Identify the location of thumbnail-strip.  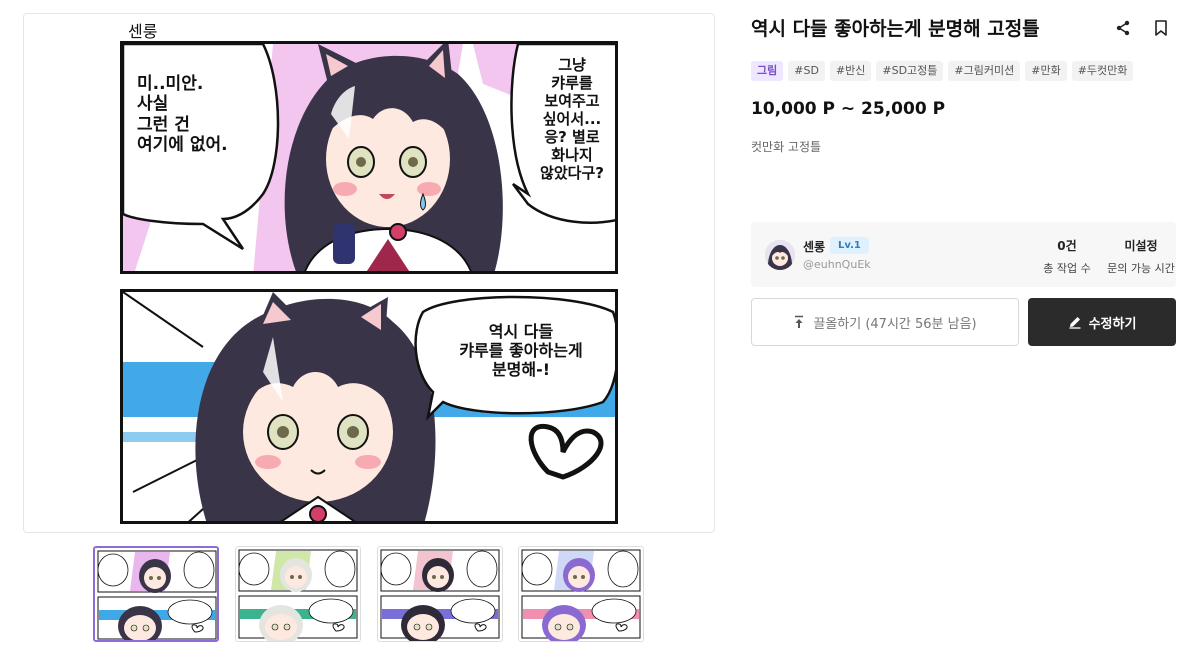
(373, 594).